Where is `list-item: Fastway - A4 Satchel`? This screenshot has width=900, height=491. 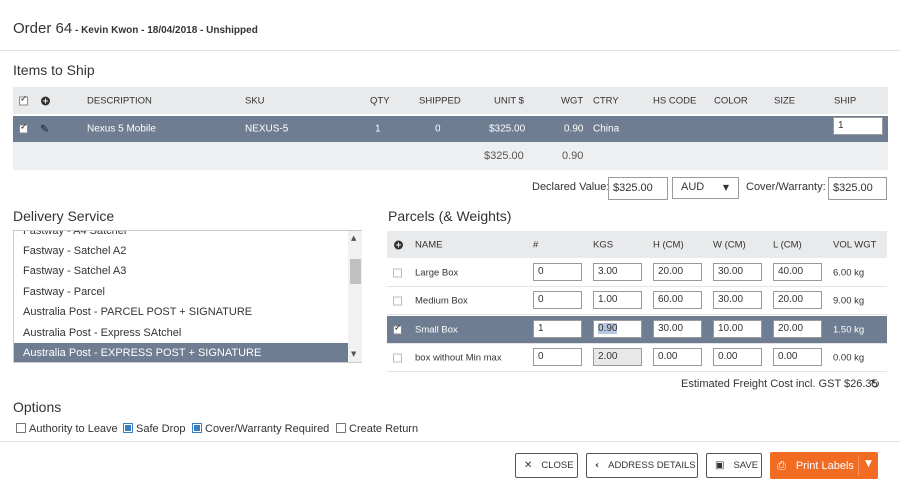
list-item: Fastway - A4 Satchel is located at coordinates (181, 236).